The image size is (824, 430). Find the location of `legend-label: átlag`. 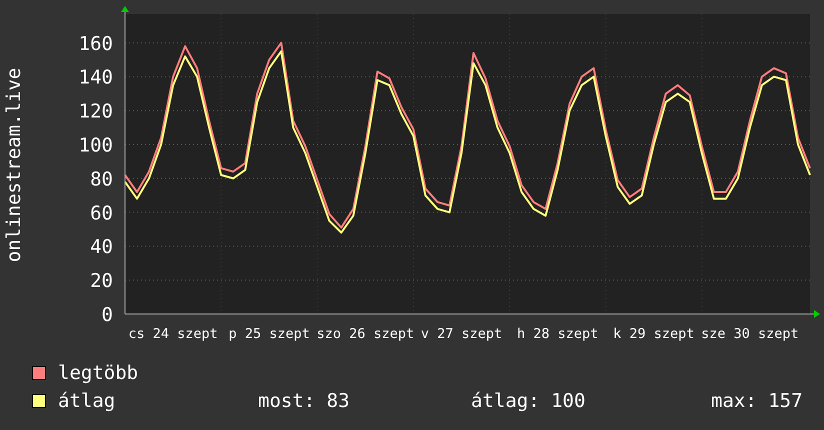

legend-label: átlag is located at coordinates (87, 401).